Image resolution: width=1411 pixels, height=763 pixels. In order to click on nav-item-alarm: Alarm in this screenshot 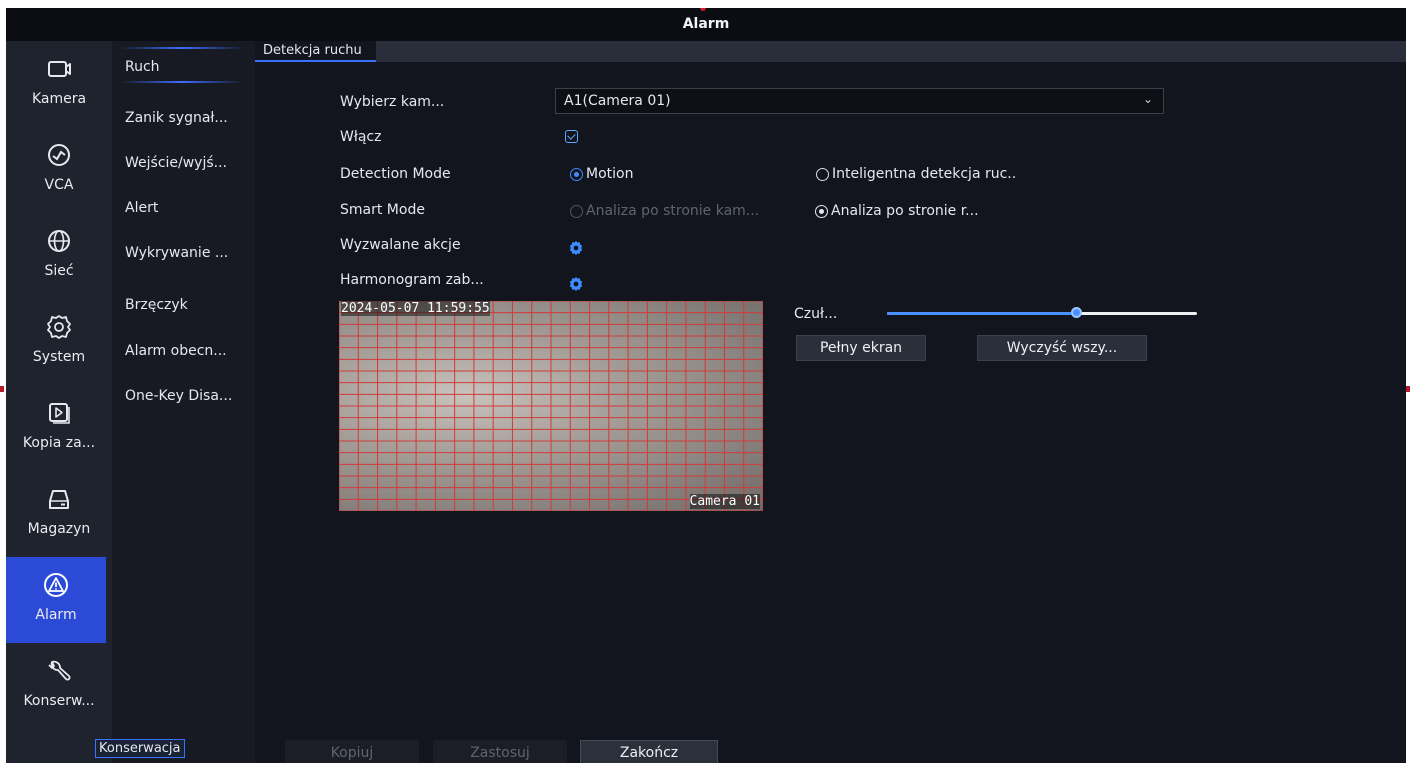, I will do `click(71, 602)`.